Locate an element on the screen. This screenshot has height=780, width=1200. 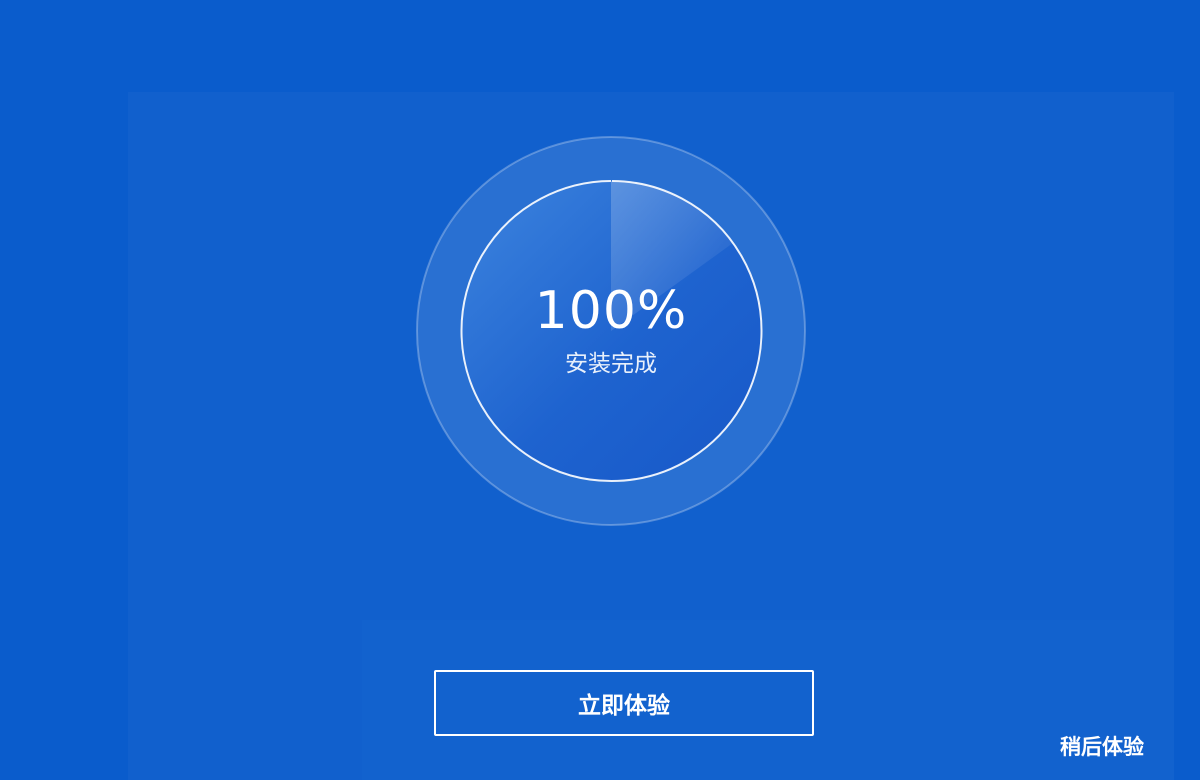
progress-percent: 100% is located at coordinates (611, 311).